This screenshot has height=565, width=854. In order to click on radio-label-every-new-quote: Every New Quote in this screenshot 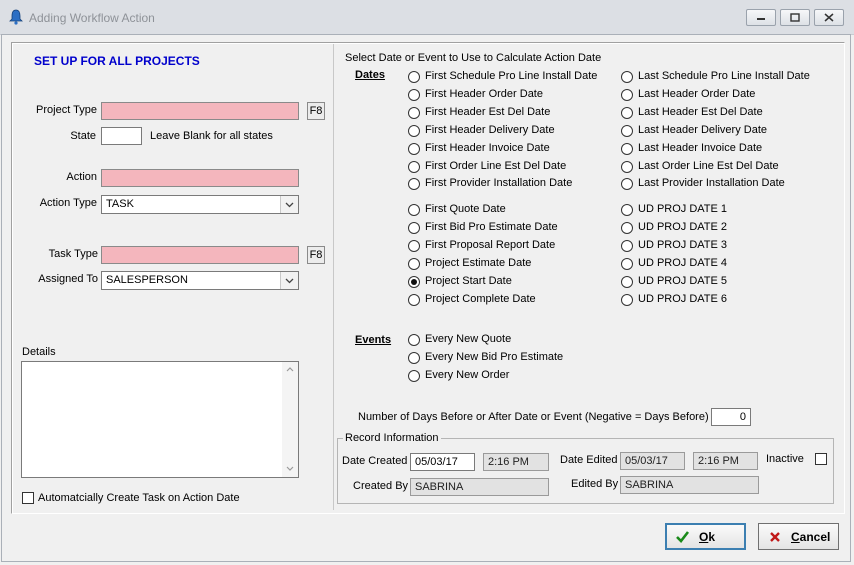, I will do `click(468, 339)`.